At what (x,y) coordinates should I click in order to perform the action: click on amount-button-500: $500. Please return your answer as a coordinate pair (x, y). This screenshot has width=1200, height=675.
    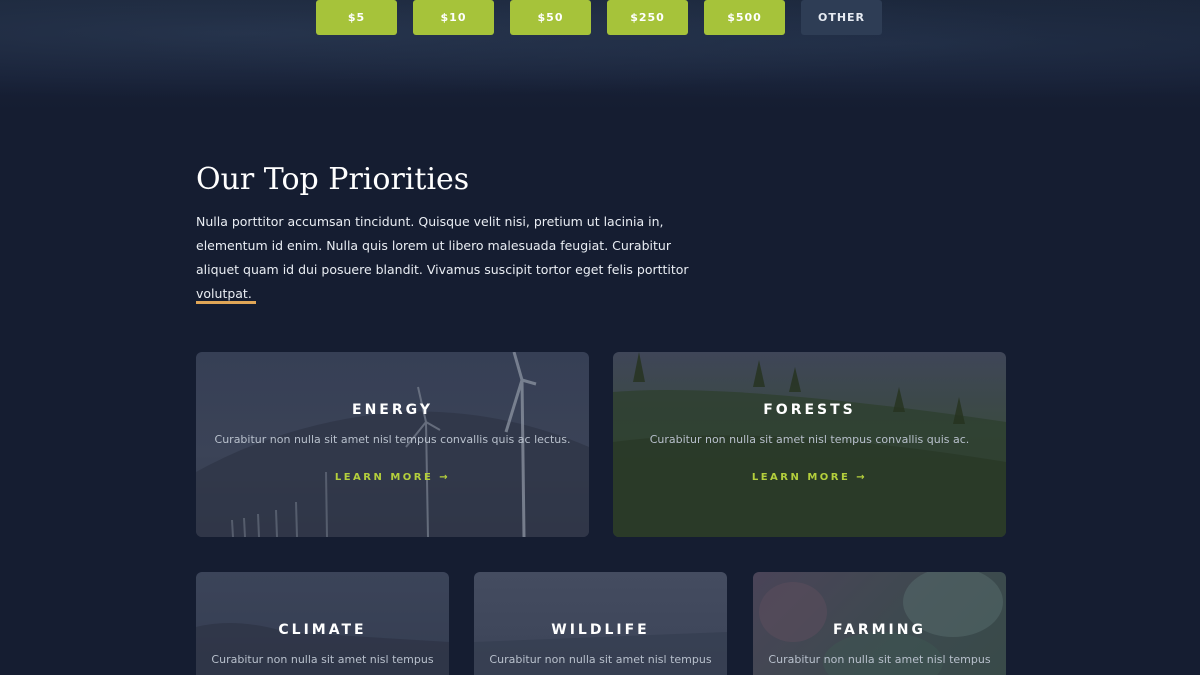
    Looking at the image, I should click on (744, 17).